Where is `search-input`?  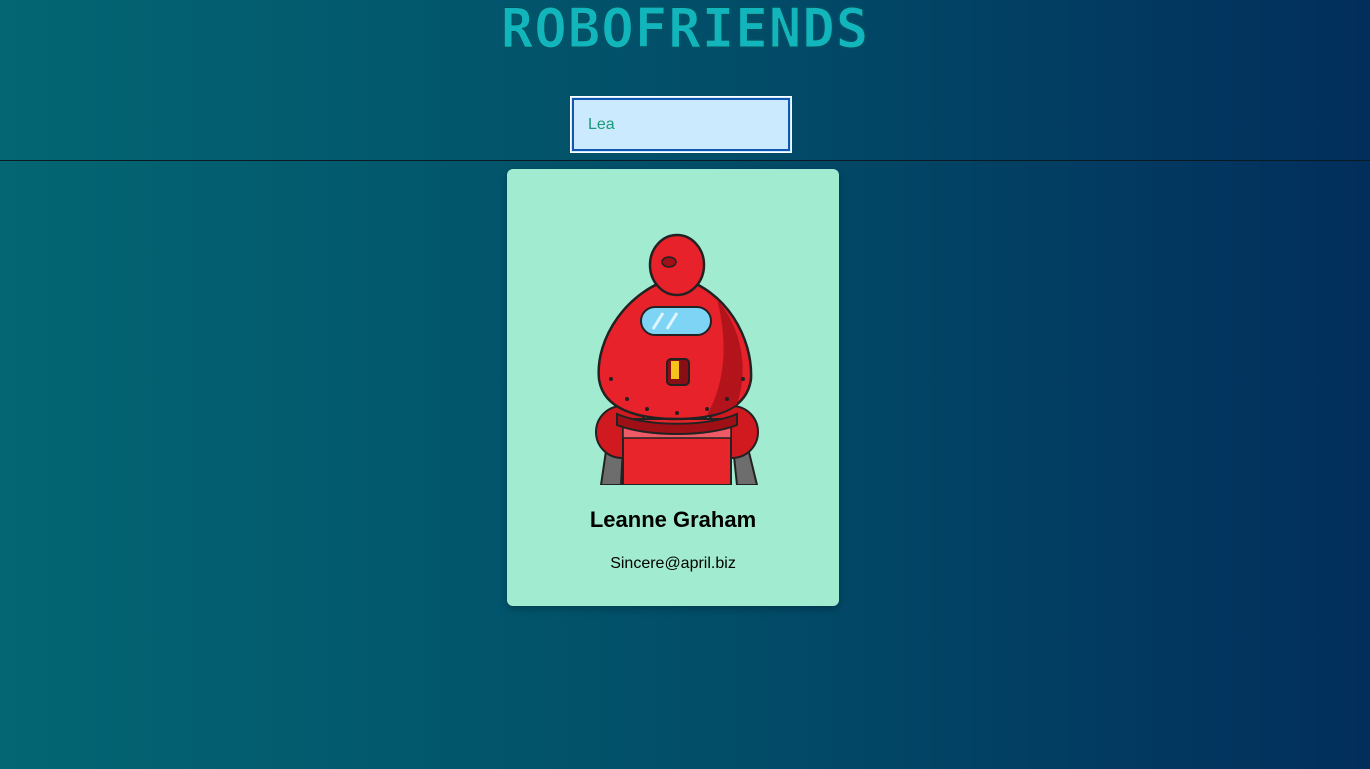
search-input is located at coordinates (681, 124).